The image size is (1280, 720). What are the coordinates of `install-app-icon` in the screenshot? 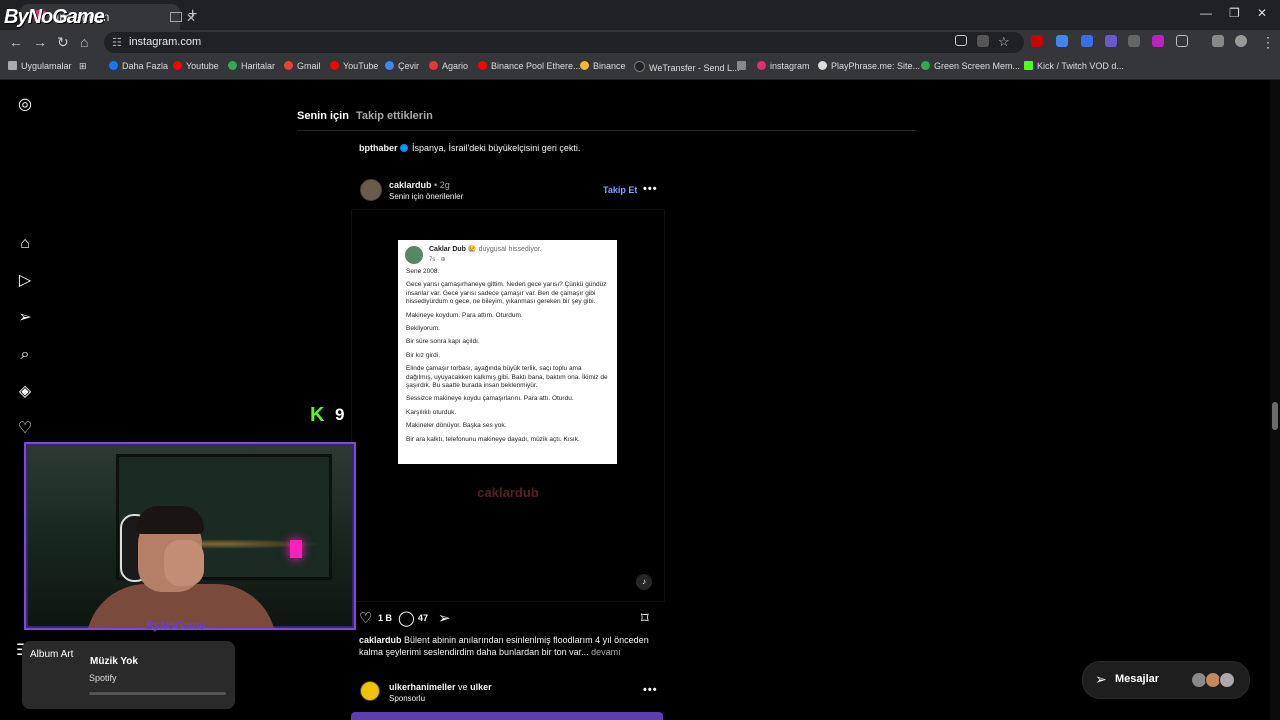 It's located at (961, 40).